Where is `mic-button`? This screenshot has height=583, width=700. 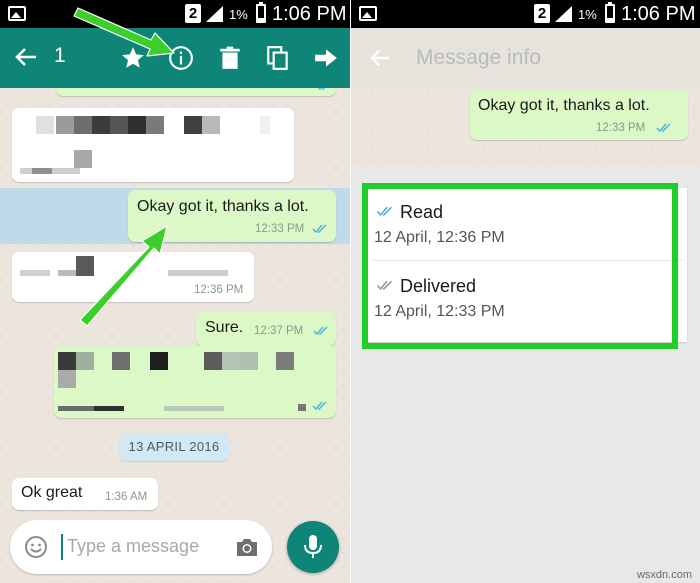 mic-button is located at coordinates (313, 547).